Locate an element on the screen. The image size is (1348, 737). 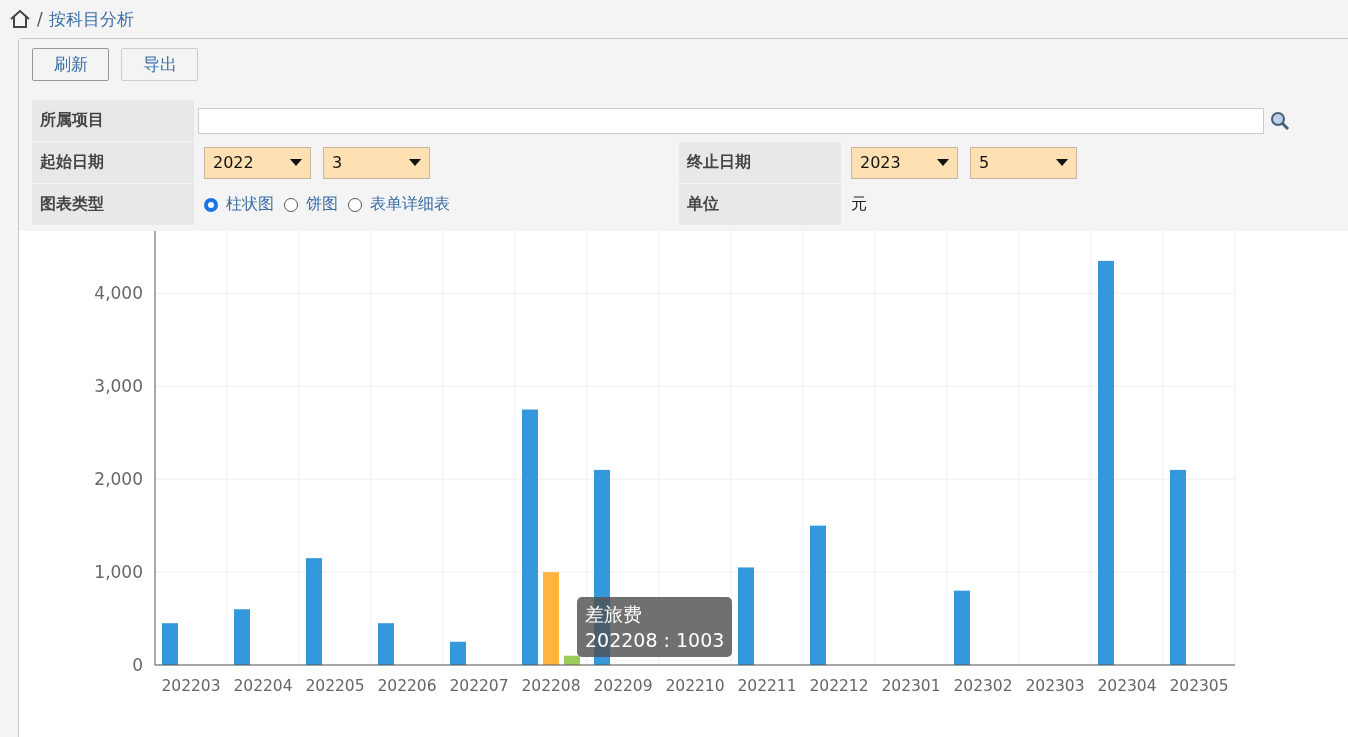
x-tick-label: 202302 is located at coordinates (983, 686).